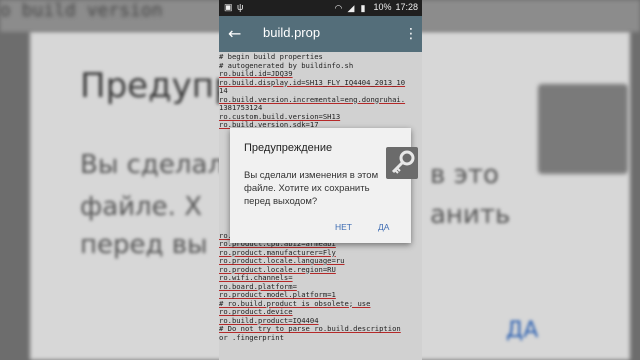 This screenshot has height=360, width=640. What do you see at coordinates (382, 7) in the screenshot?
I see `battery-percent: 10%` at bounding box center [382, 7].